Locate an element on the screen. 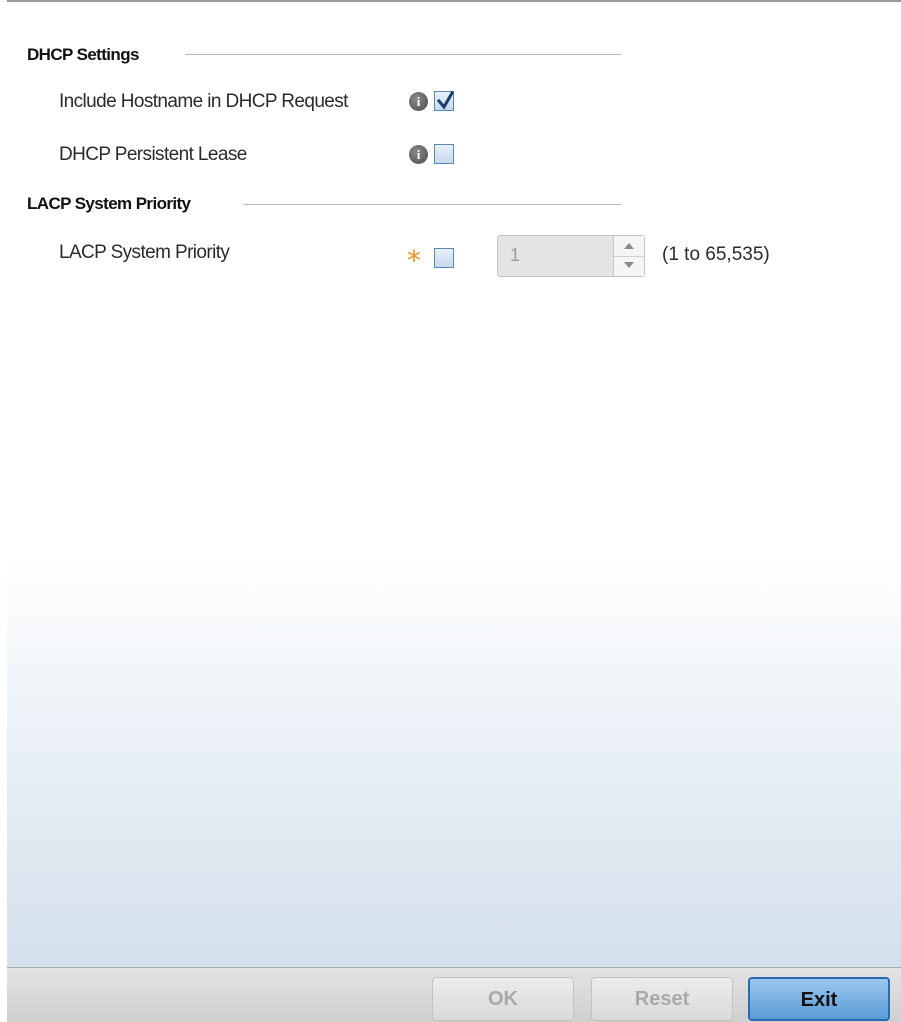 Image resolution: width=901 pixels, height=1022 pixels. persistent-lease-checkbox is located at coordinates (444, 154).